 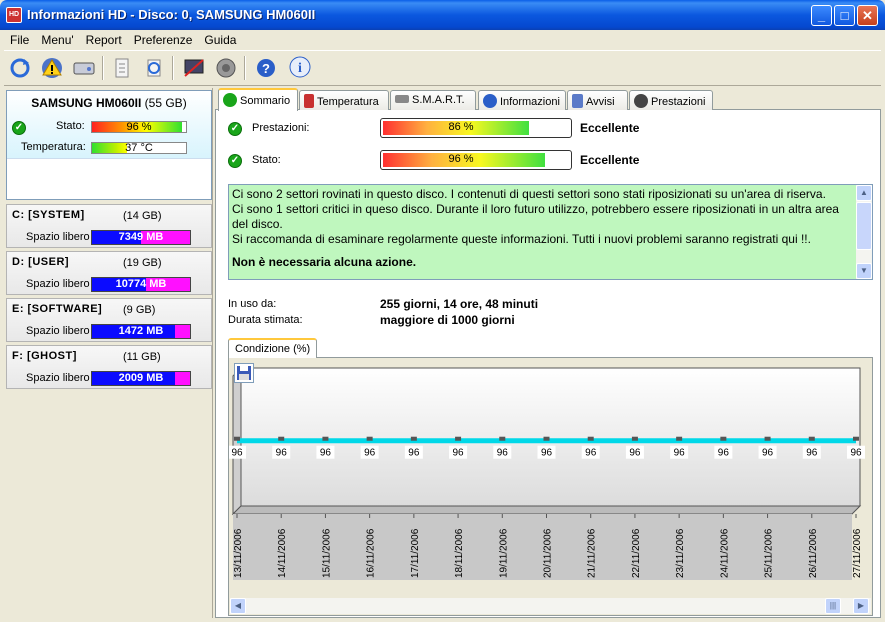 What do you see at coordinates (857, 553) in the screenshot?
I see `x-tick-label-27/11/2006: 27/11/2006` at bounding box center [857, 553].